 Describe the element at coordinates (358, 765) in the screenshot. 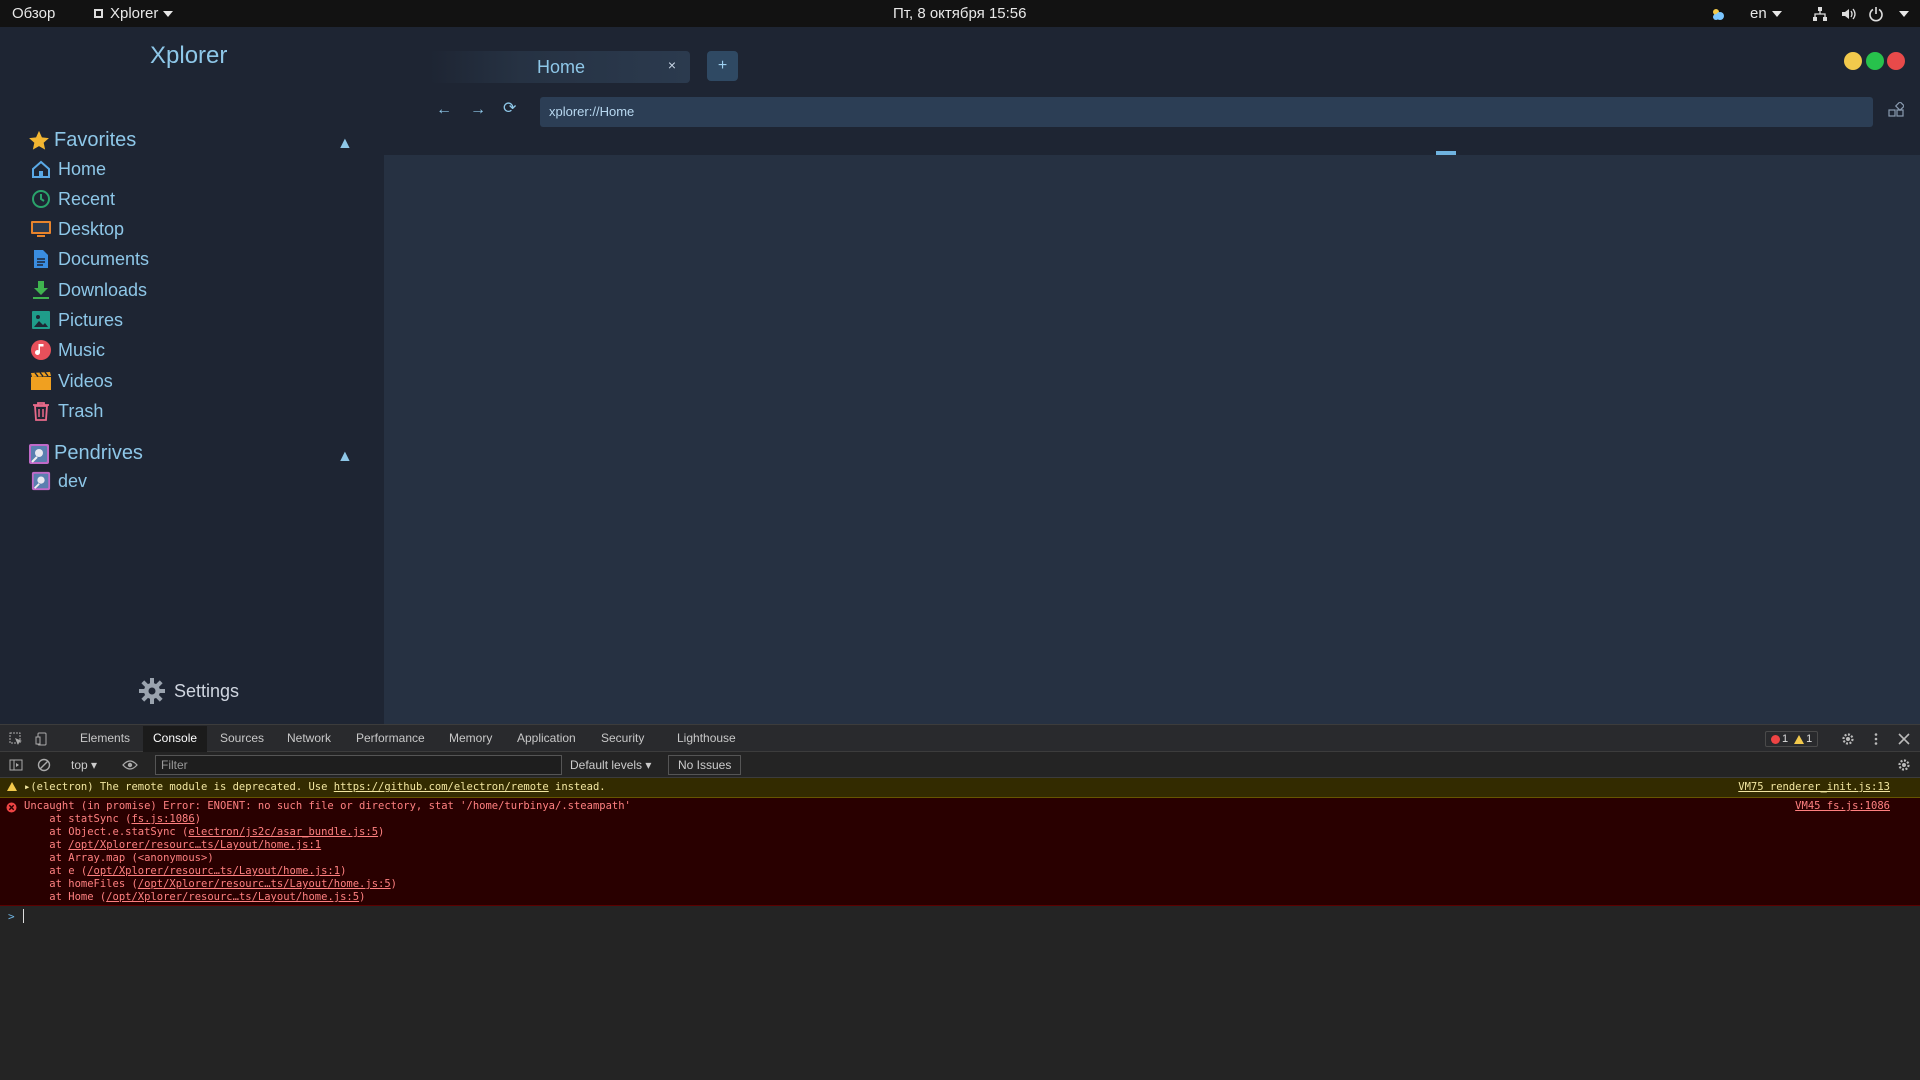

I see `filter-input: Filter` at that location.